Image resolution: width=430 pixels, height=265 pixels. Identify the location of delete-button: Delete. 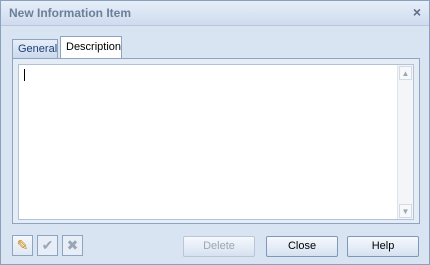
(219, 246).